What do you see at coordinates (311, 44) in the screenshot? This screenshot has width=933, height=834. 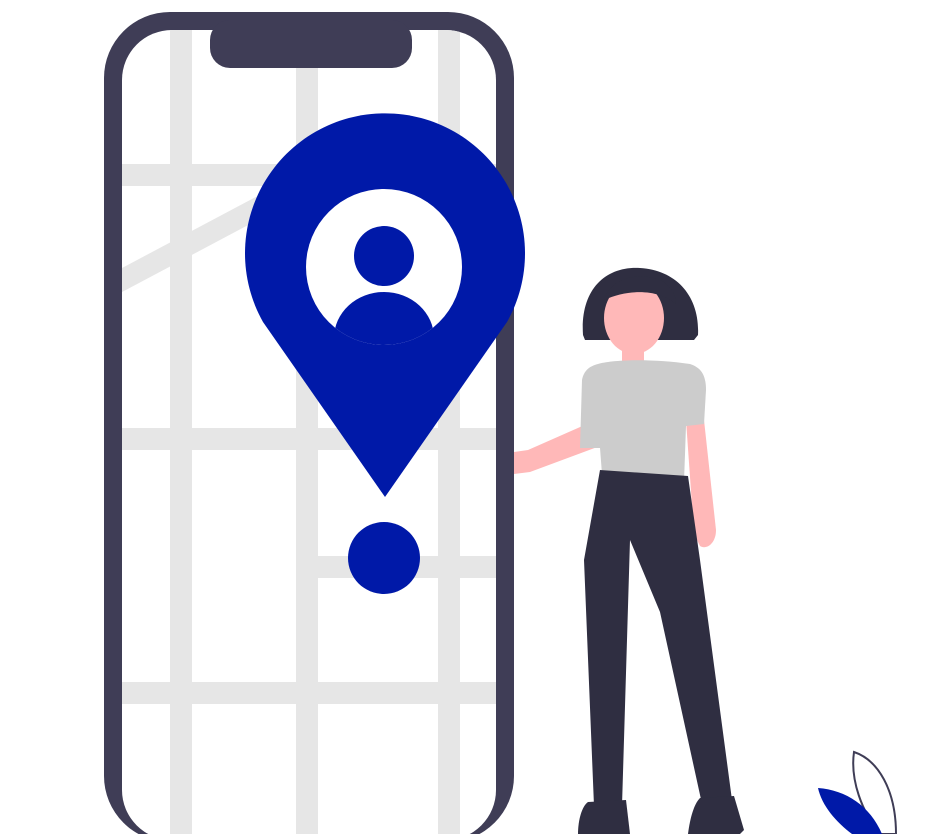 I see `phone-notch` at bounding box center [311, 44].